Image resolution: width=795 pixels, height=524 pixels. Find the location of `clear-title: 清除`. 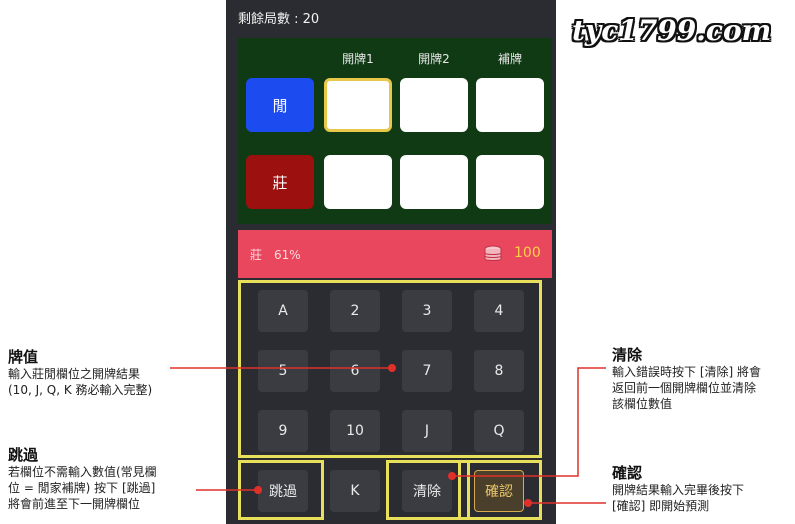

clear-title: 清除 is located at coordinates (627, 355).